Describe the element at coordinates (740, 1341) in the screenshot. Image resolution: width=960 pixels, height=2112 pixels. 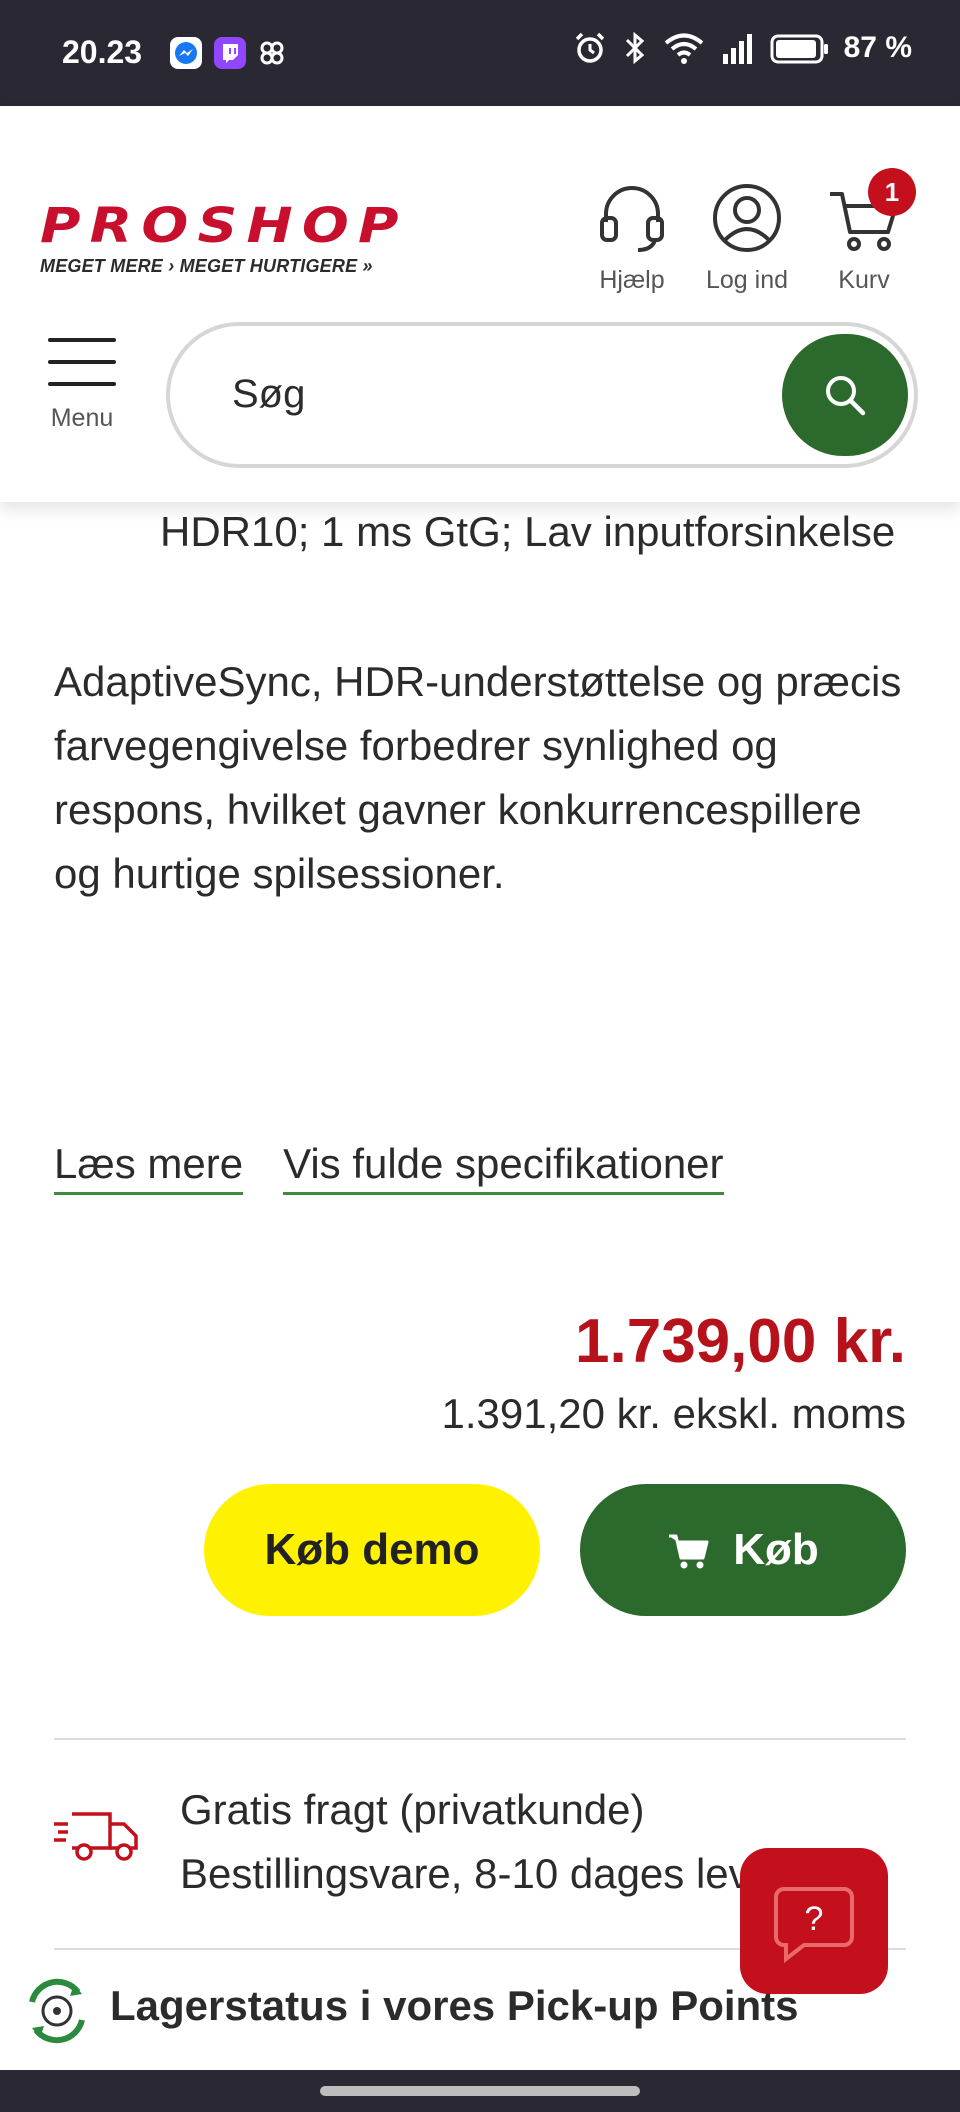
I see `product-price: 1.739,00 kr.` at that location.